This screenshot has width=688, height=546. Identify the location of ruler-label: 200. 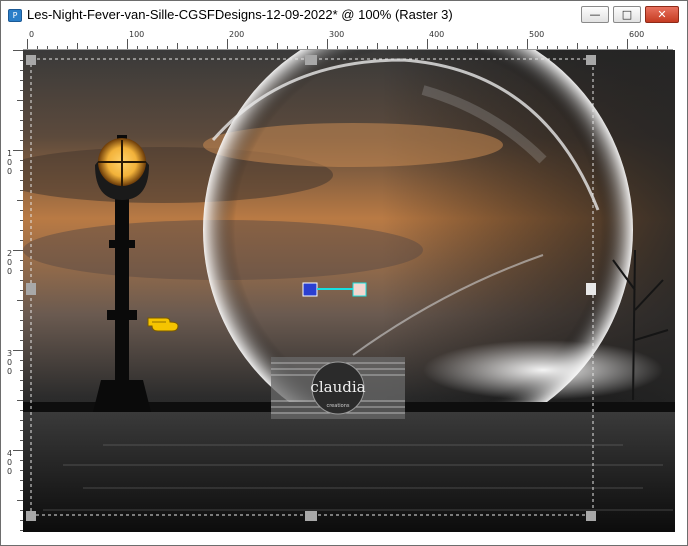
(237, 34).